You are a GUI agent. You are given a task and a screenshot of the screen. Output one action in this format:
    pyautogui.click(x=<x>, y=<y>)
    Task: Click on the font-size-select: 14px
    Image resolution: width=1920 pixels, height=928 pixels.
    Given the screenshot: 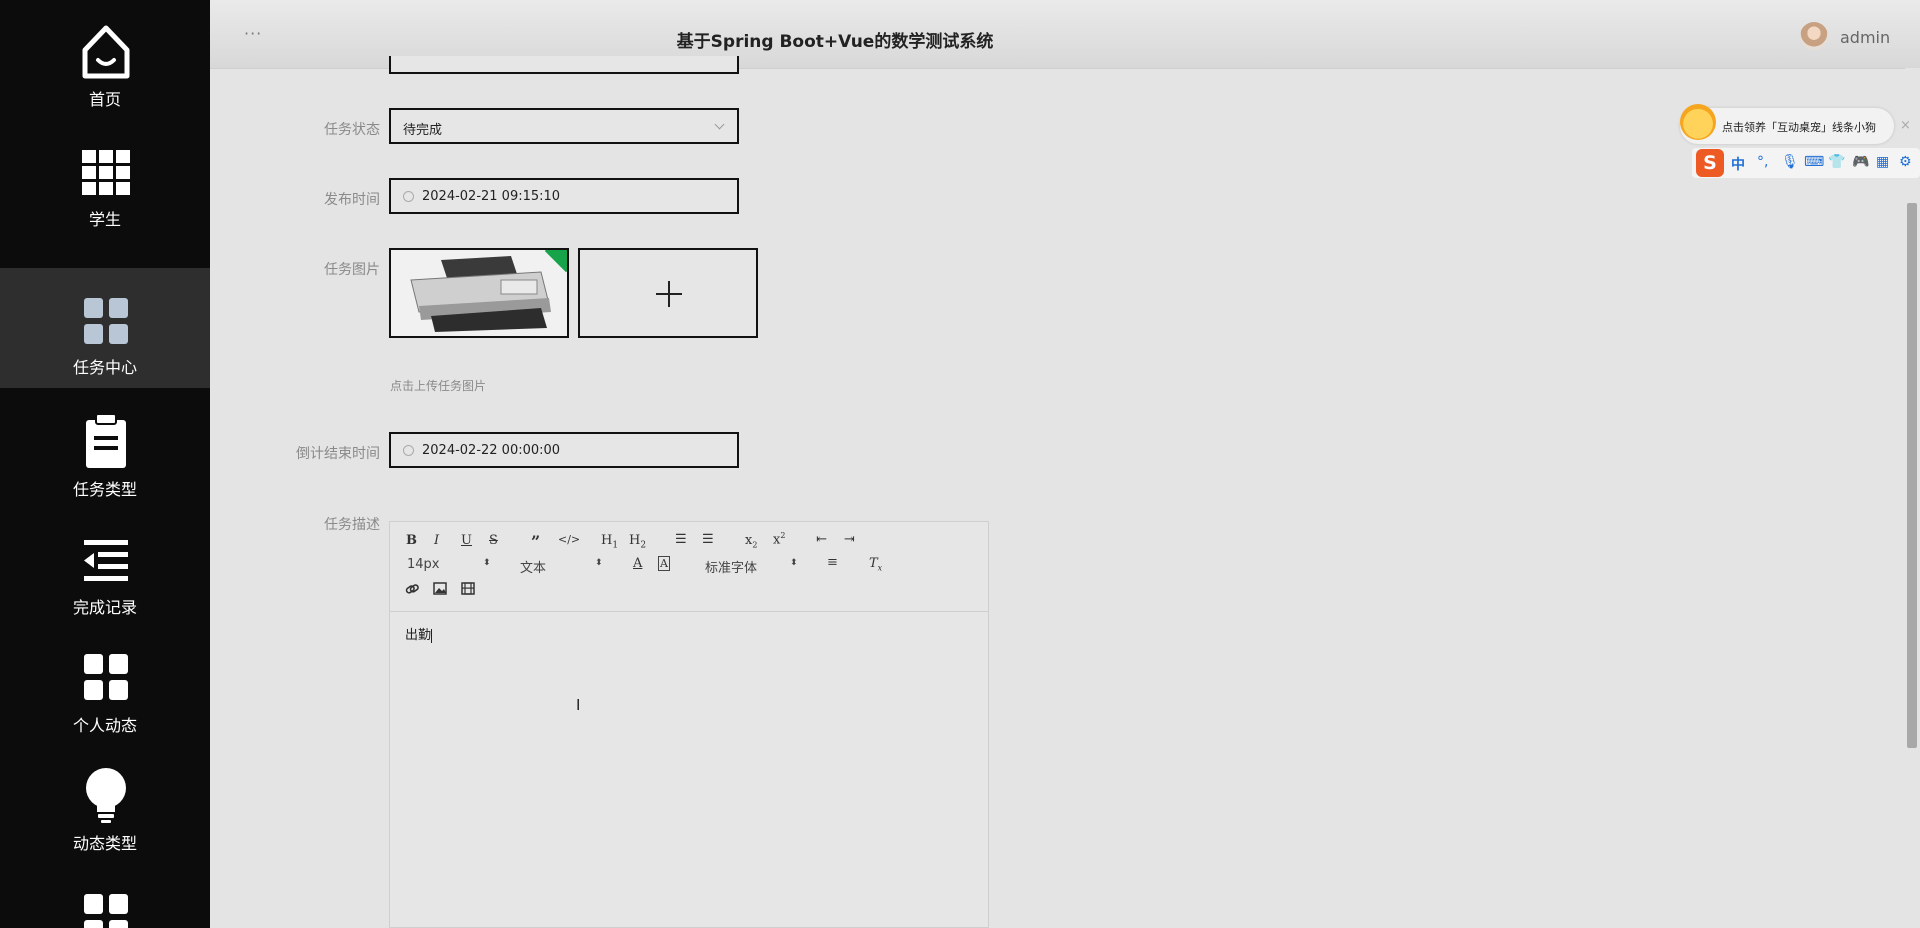 What is the action you would take?
    pyautogui.click(x=423, y=564)
    